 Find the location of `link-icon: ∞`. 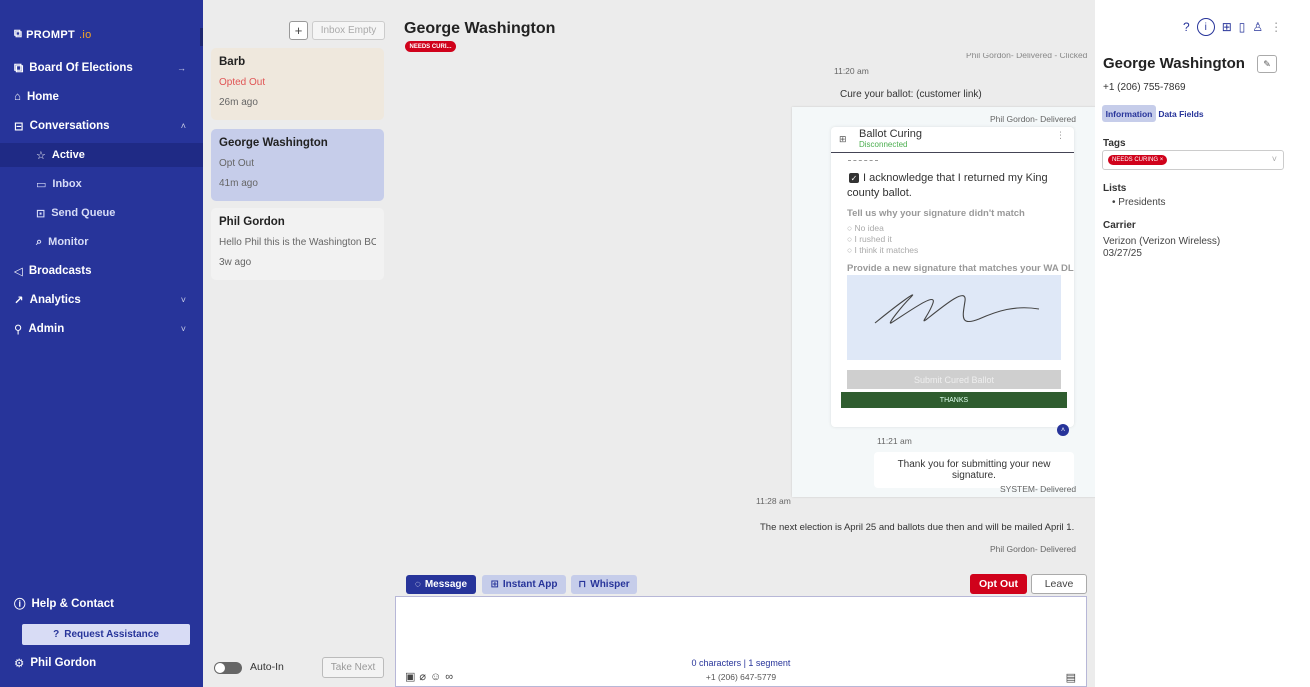

link-icon: ∞ is located at coordinates (451, 677).